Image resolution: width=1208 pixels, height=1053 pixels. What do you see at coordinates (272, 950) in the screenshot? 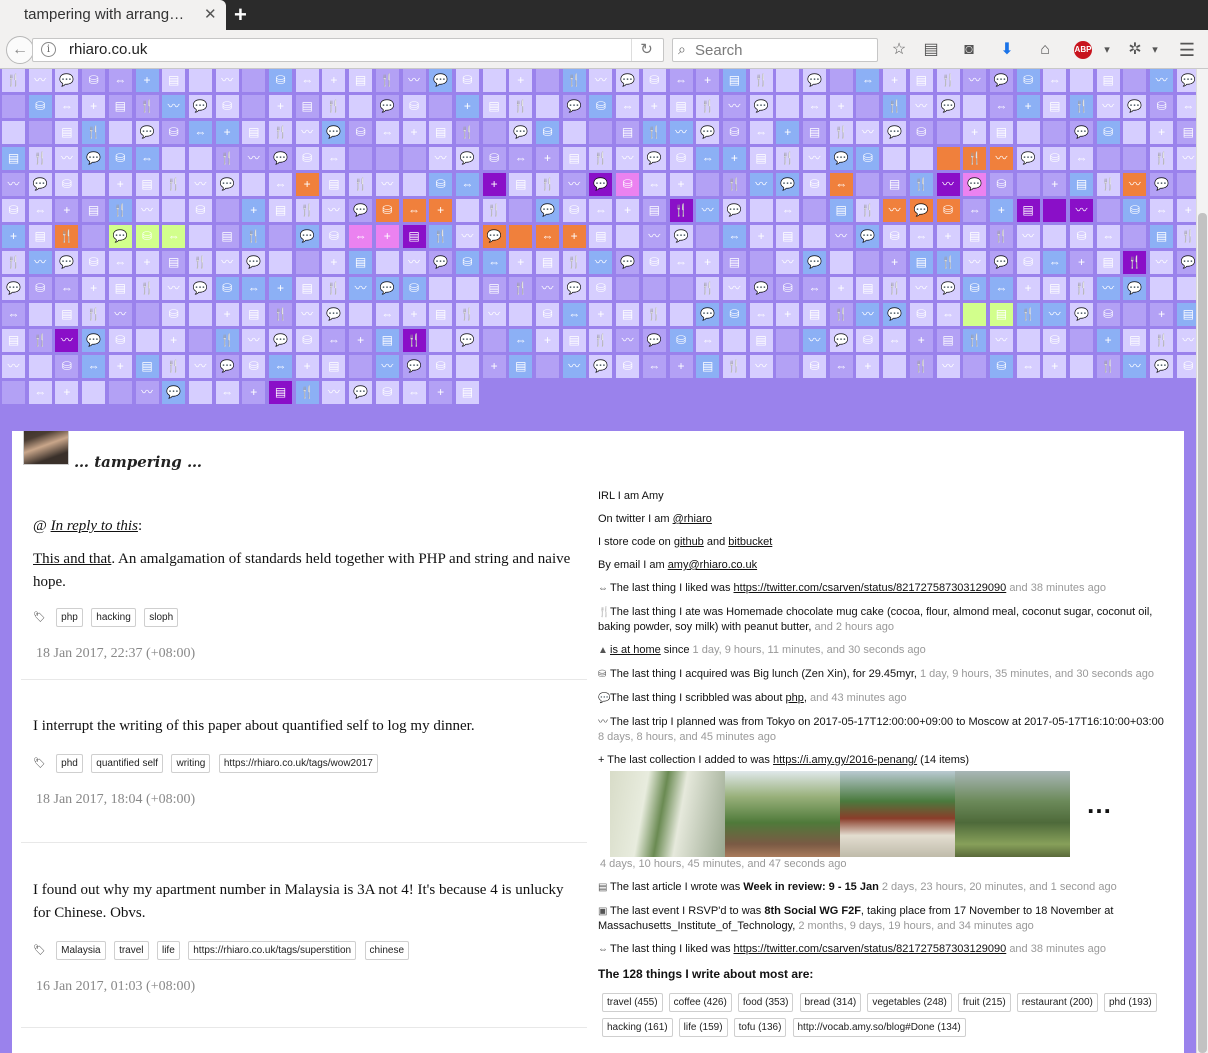
I see `tag: https://rhiaro.co.uk/tags/superstition` at bounding box center [272, 950].